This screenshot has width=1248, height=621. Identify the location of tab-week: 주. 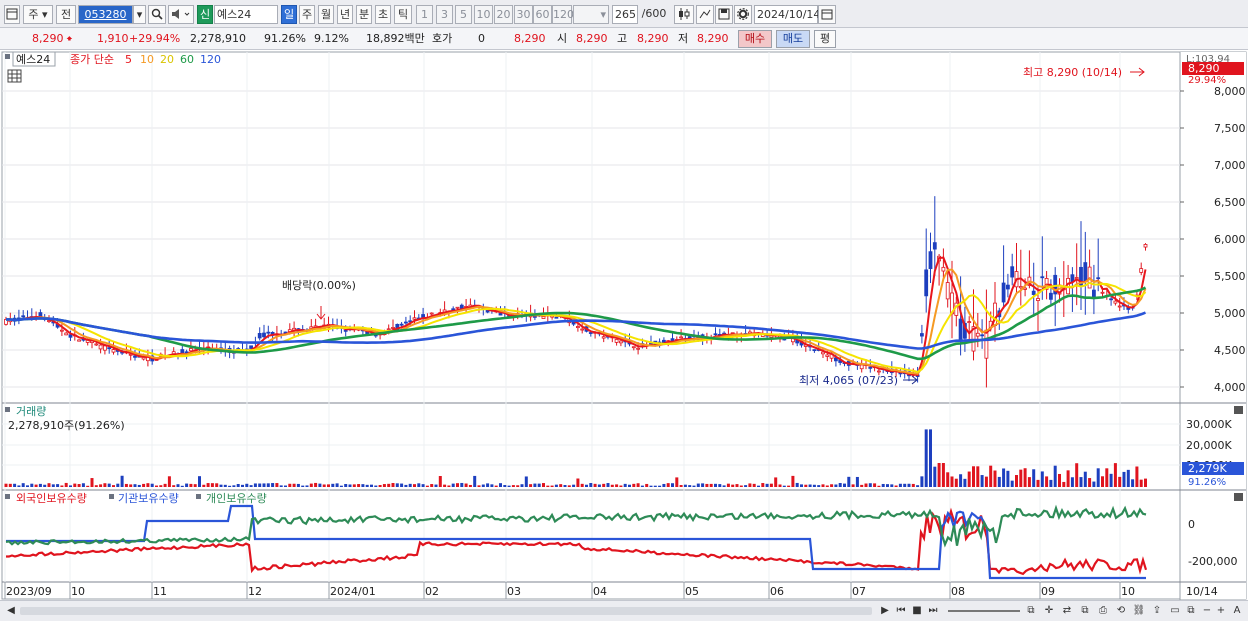
(307, 14).